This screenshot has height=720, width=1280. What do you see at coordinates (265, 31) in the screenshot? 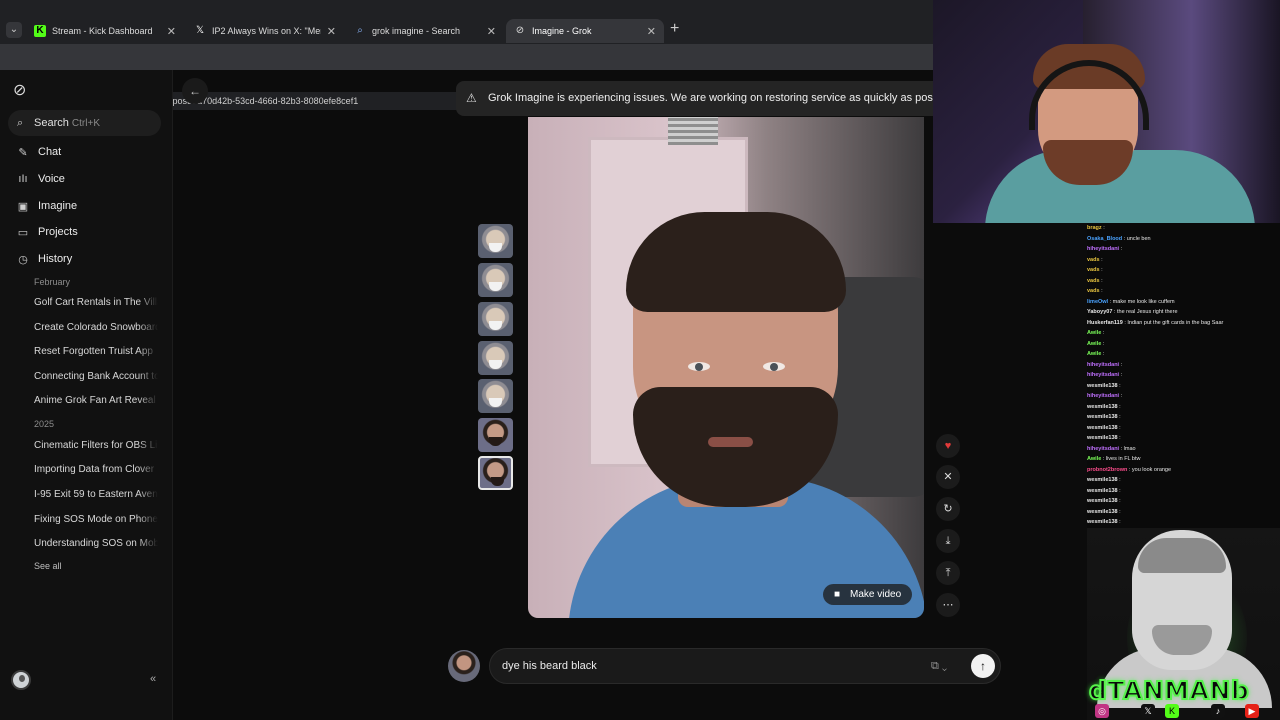
I see `browser-tab-x: 𝕏 IP2 Always Wins on X: "MercOffDa ✕` at bounding box center [265, 31].